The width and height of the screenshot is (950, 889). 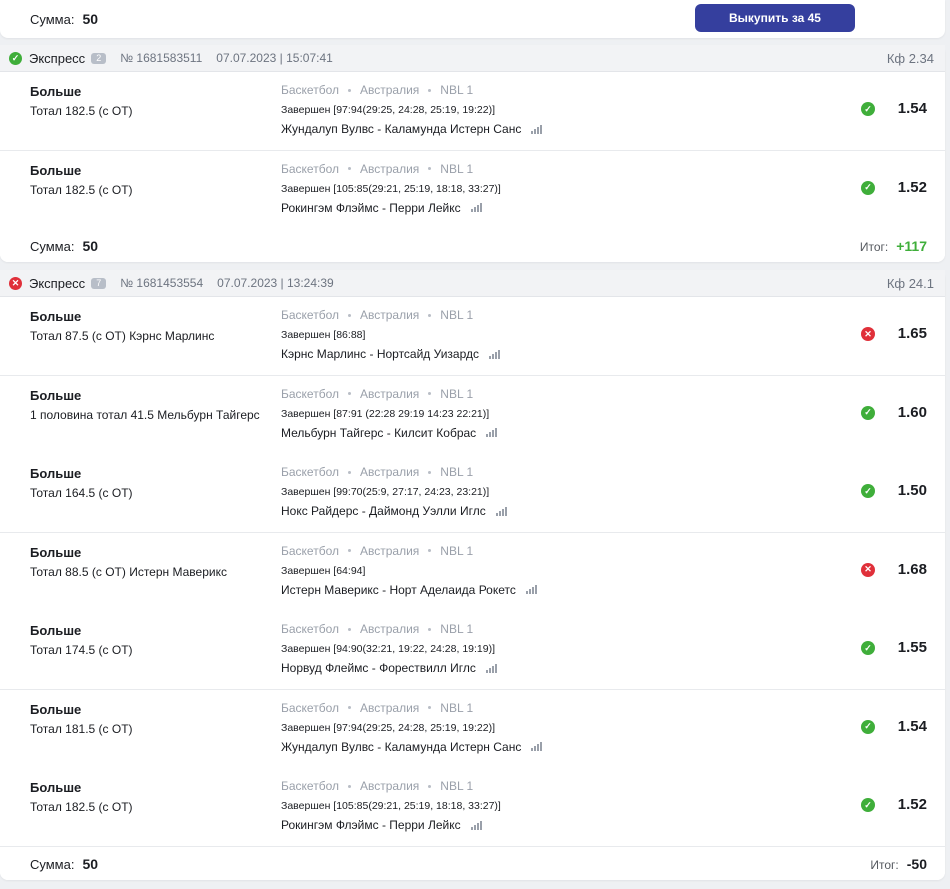 I want to click on bet-description: Тотал 182.5 (с ОТ), so click(x=81, y=189).